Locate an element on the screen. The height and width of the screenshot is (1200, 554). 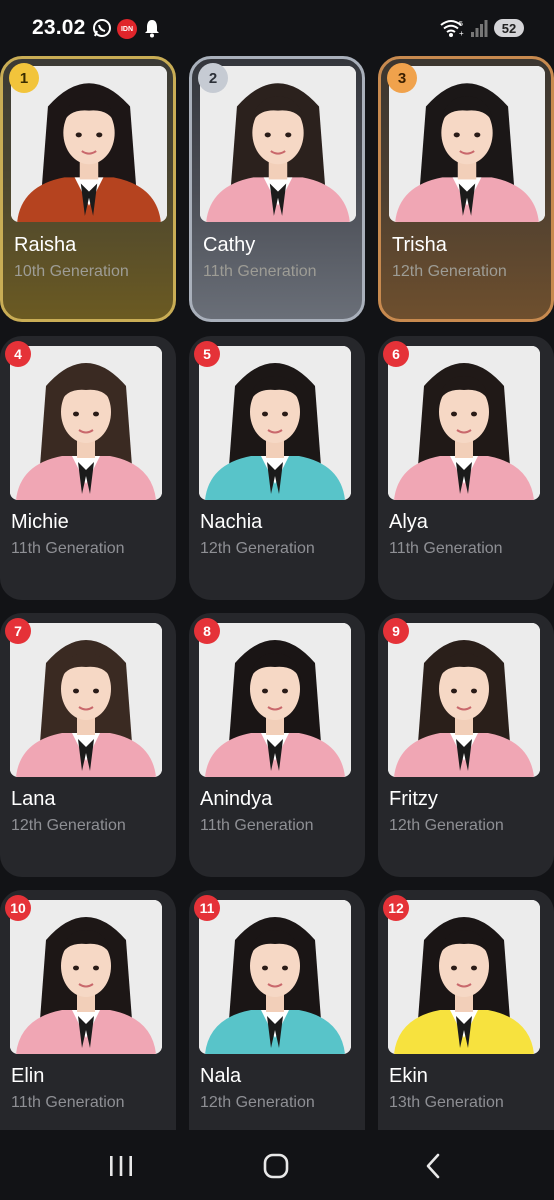
rank-badge: 9 is located at coordinates (396, 631).